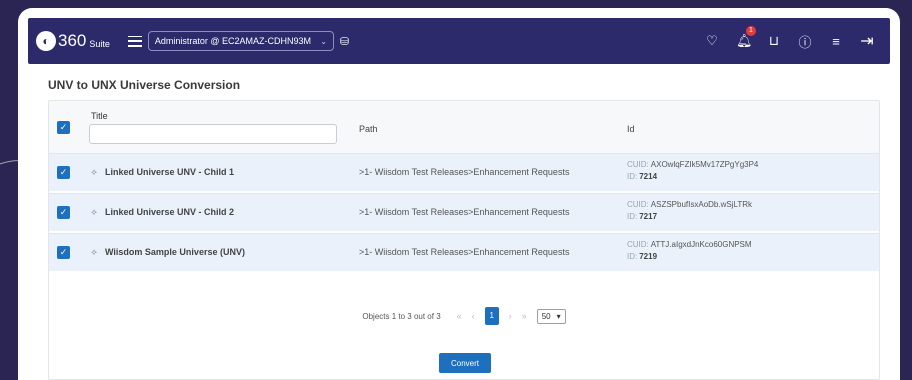  I want to click on current-page-button: 1, so click(491, 316).